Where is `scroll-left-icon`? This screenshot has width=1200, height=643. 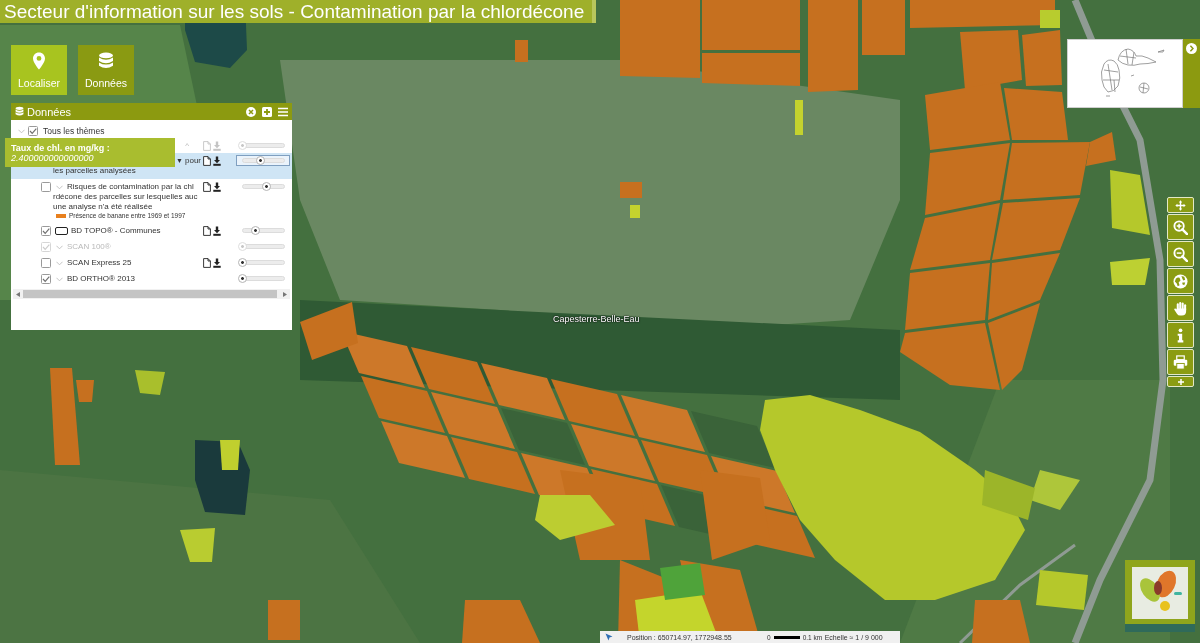 scroll-left-icon is located at coordinates (18, 294).